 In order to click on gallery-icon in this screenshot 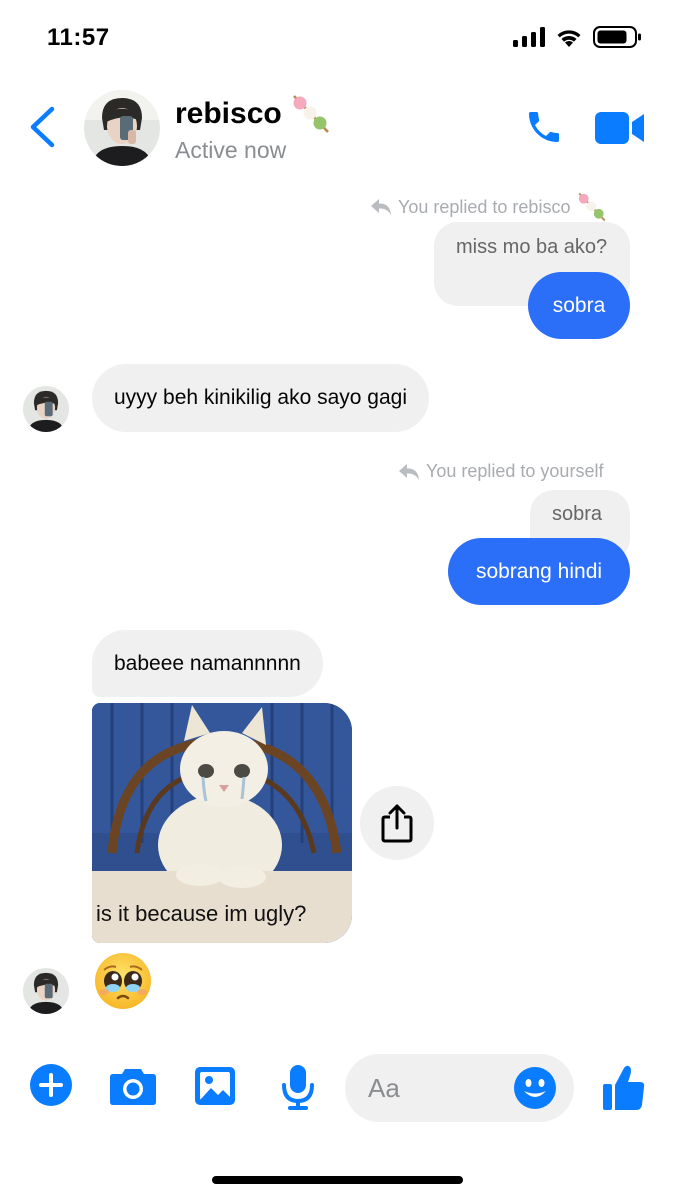, I will do `click(215, 1086)`.